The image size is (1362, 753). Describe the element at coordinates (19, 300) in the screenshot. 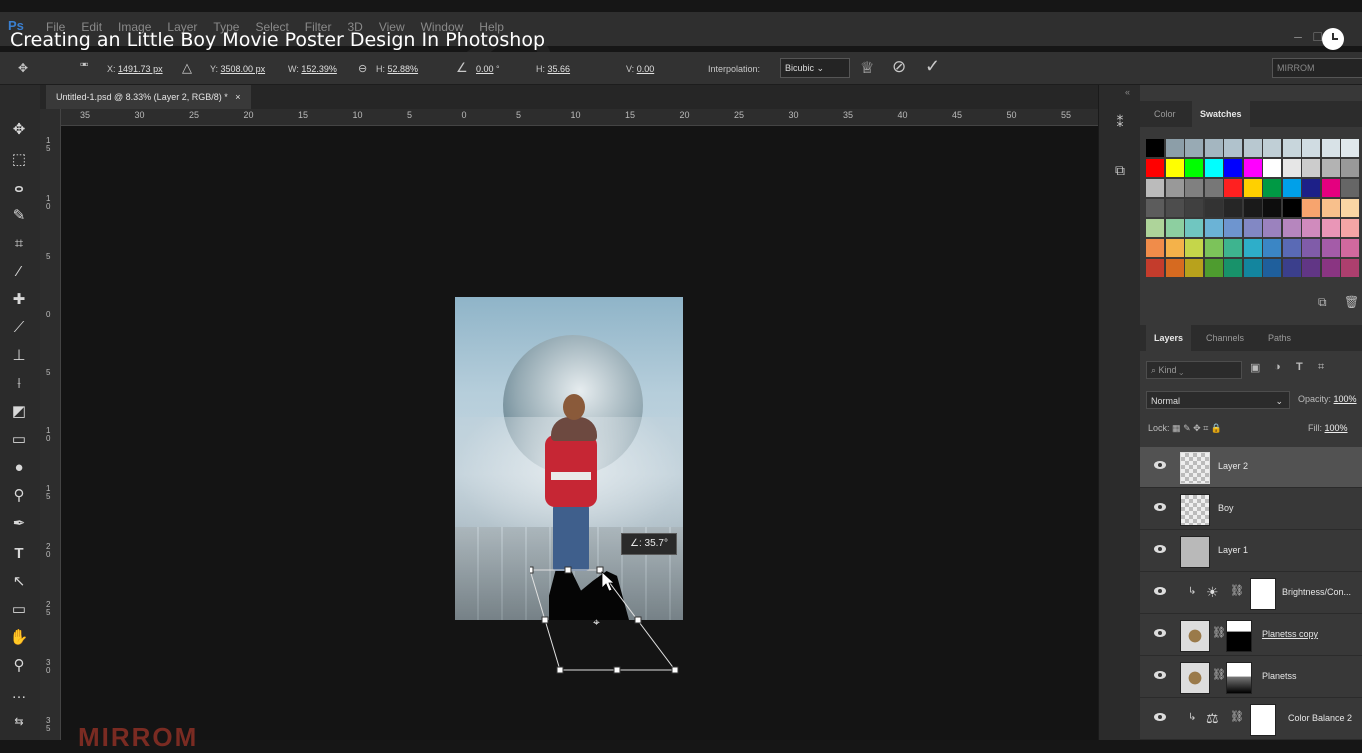

I see `healing-brush-tool-icon: ✚` at that location.